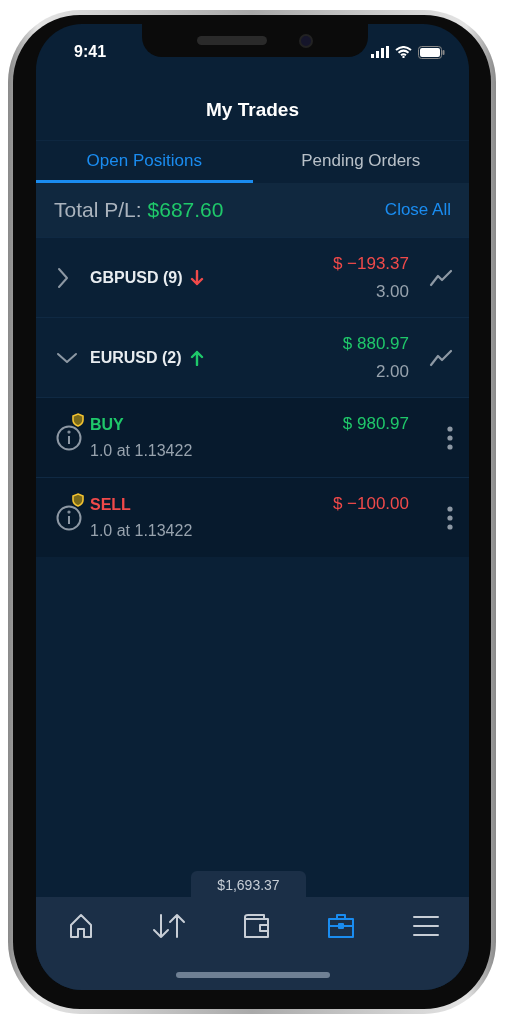  Describe the element at coordinates (90, 52) in the screenshot. I see `status-time: 9:41` at that location.